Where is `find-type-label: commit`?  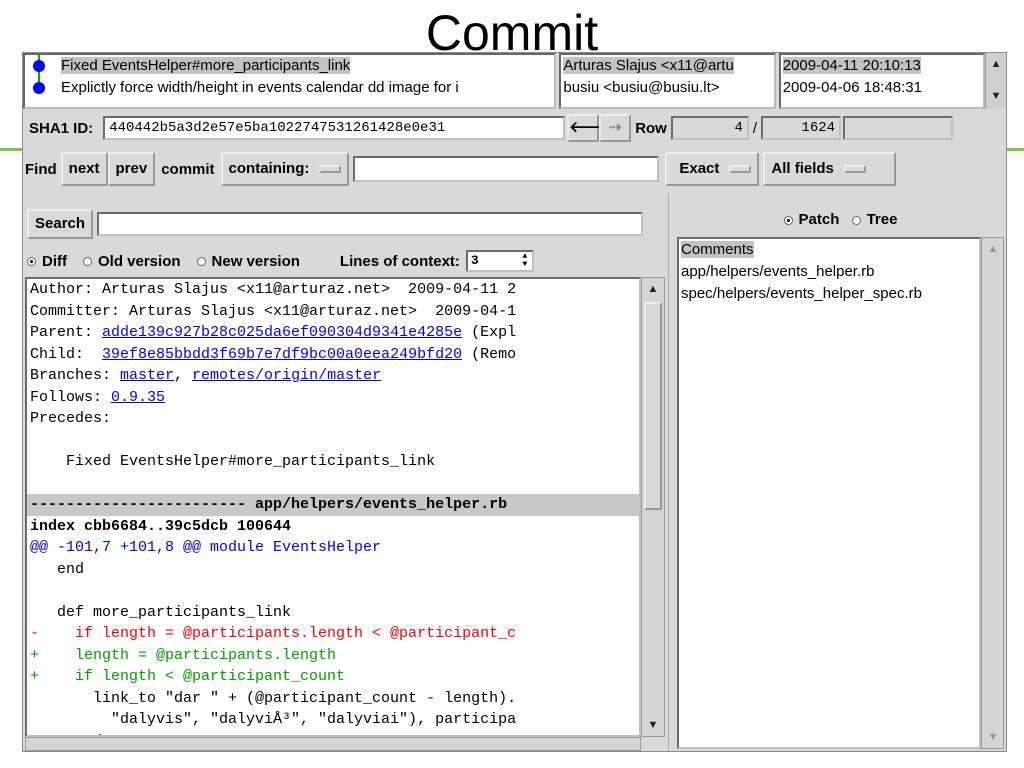
find-type-label: commit is located at coordinates (188, 169).